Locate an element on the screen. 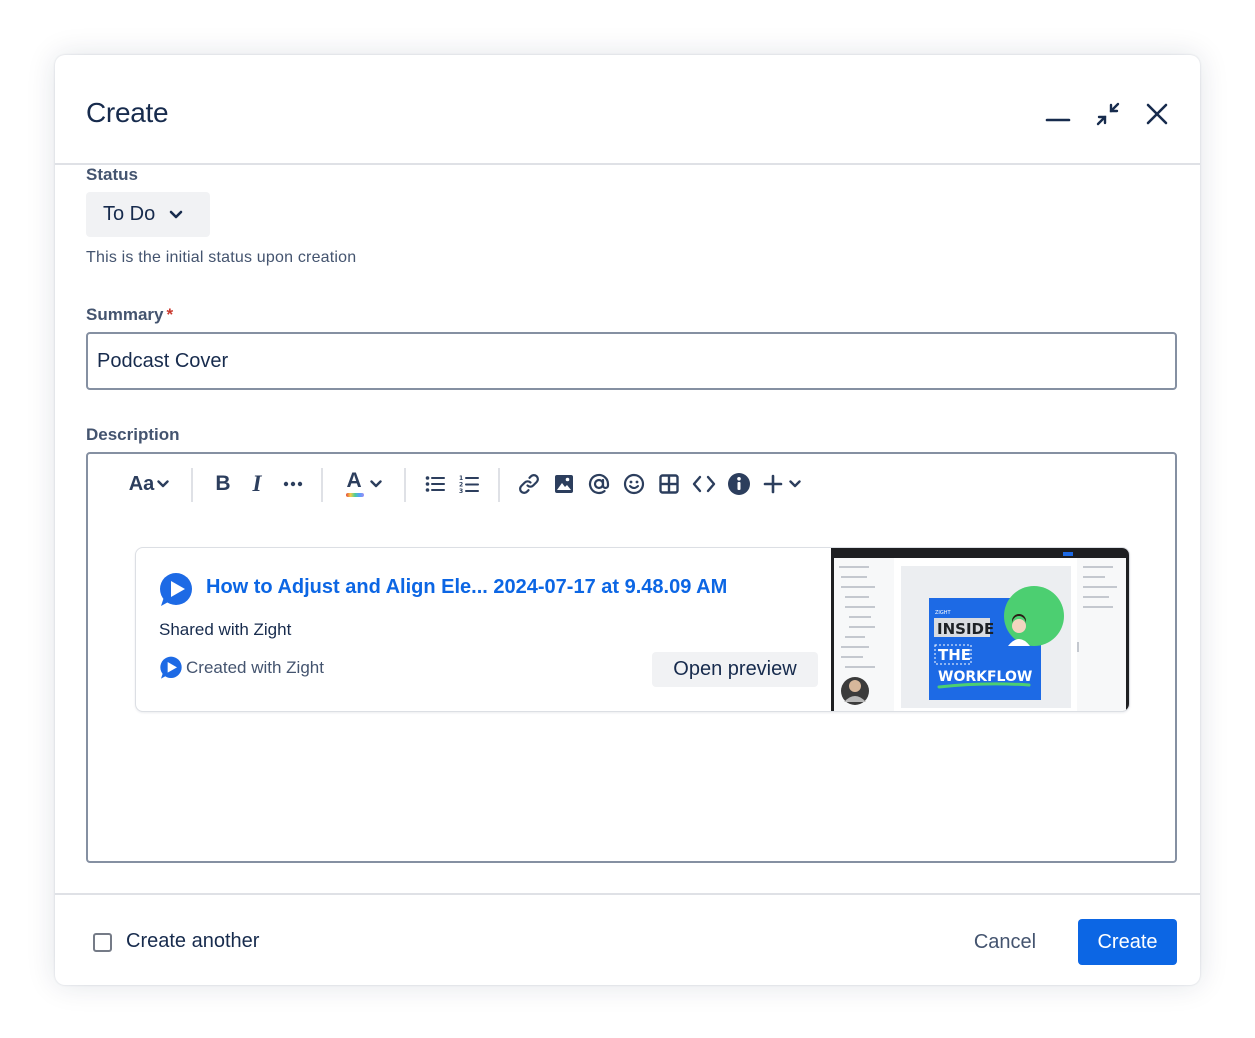 The height and width of the screenshot is (1038, 1255). card-created-text: Created with Zight is located at coordinates (255, 667).